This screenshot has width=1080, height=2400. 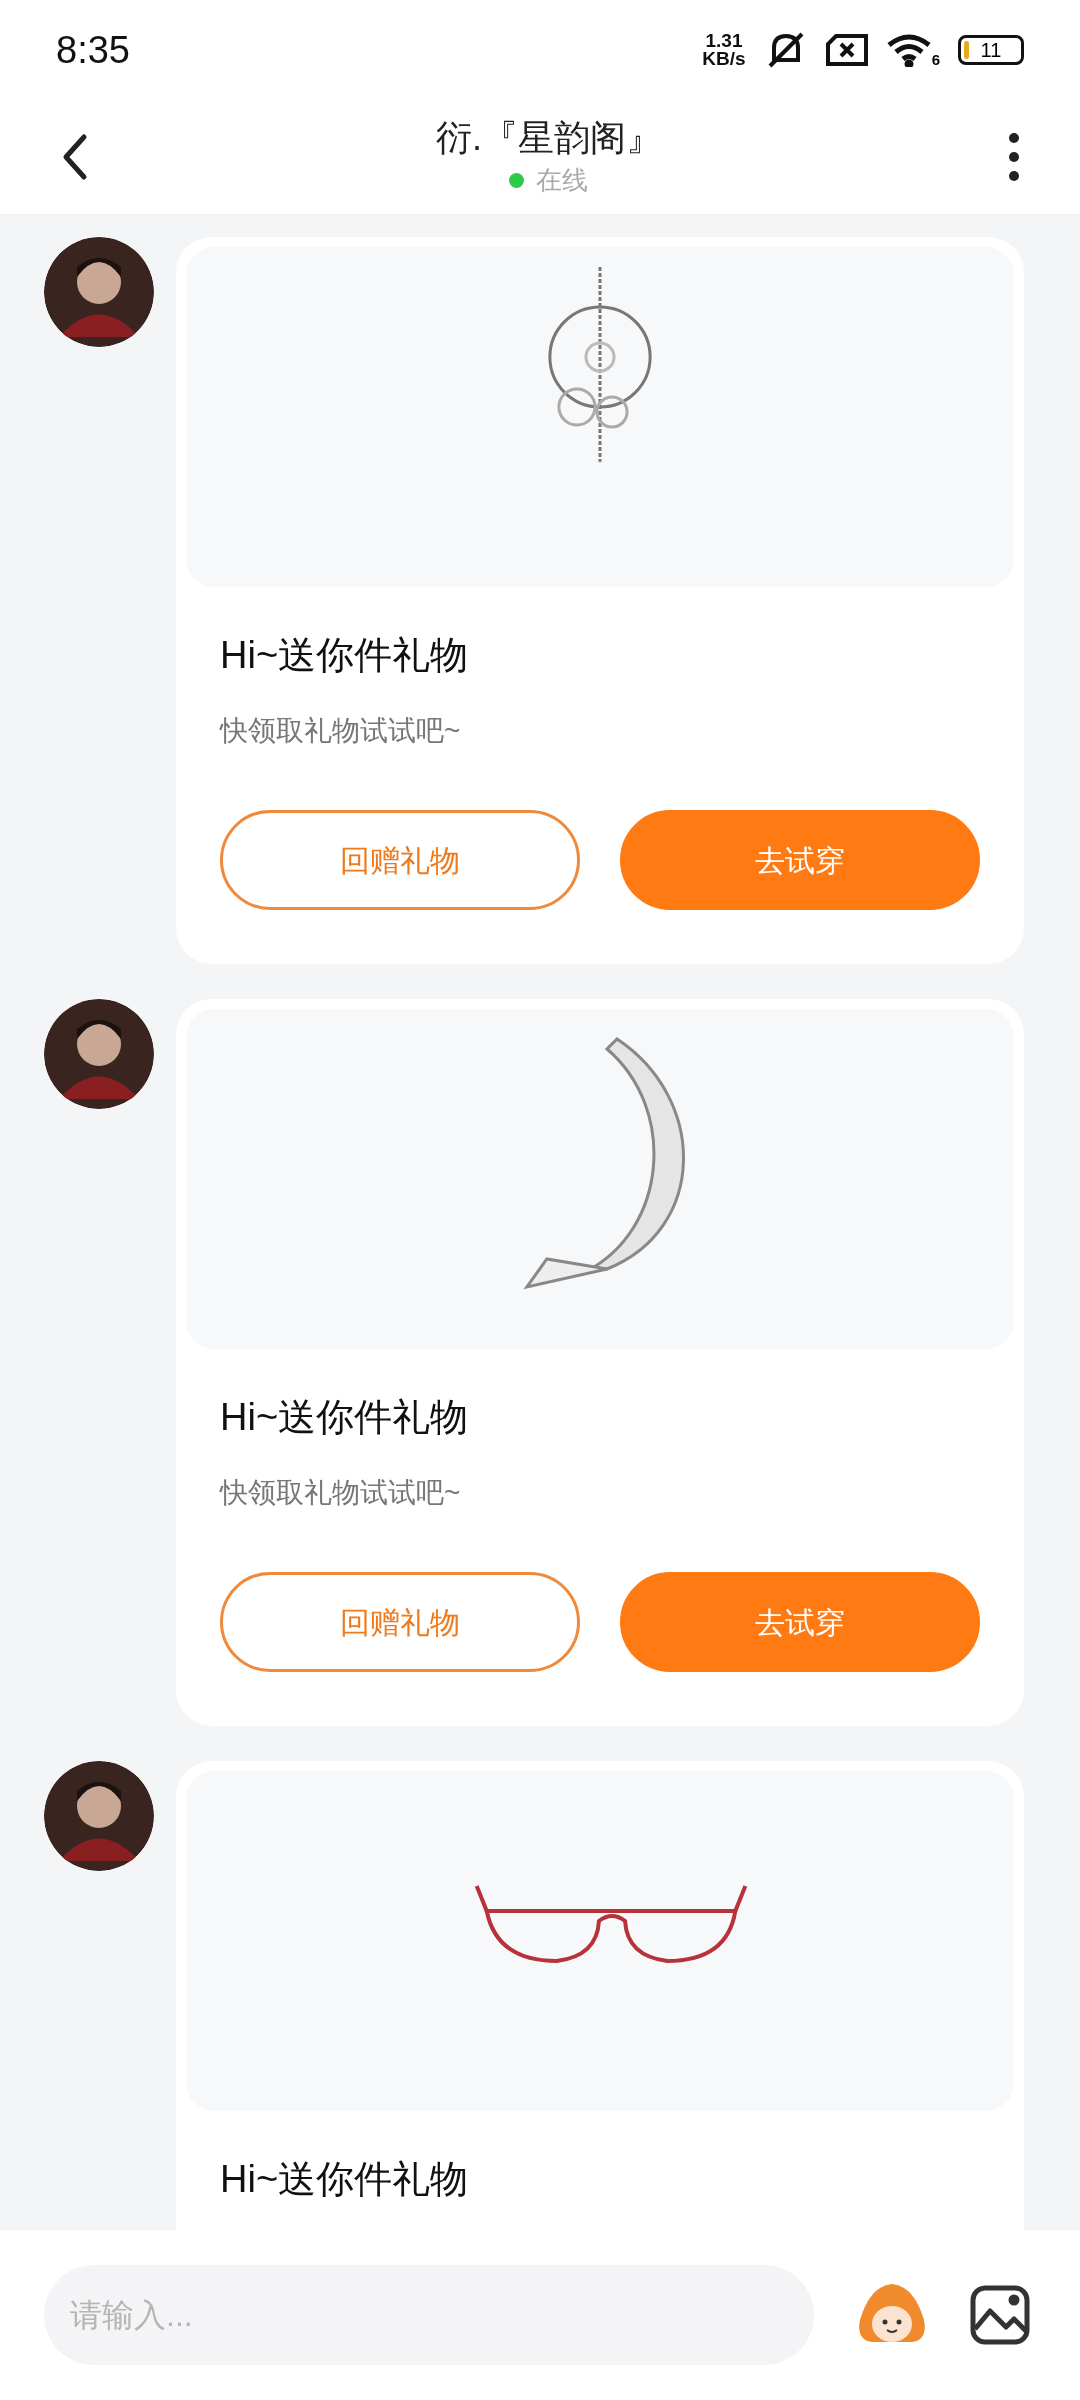 What do you see at coordinates (549, 137) in the screenshot?
I see `chat-title: 衍.『星韵阁』` at bounding box center [549, 137].